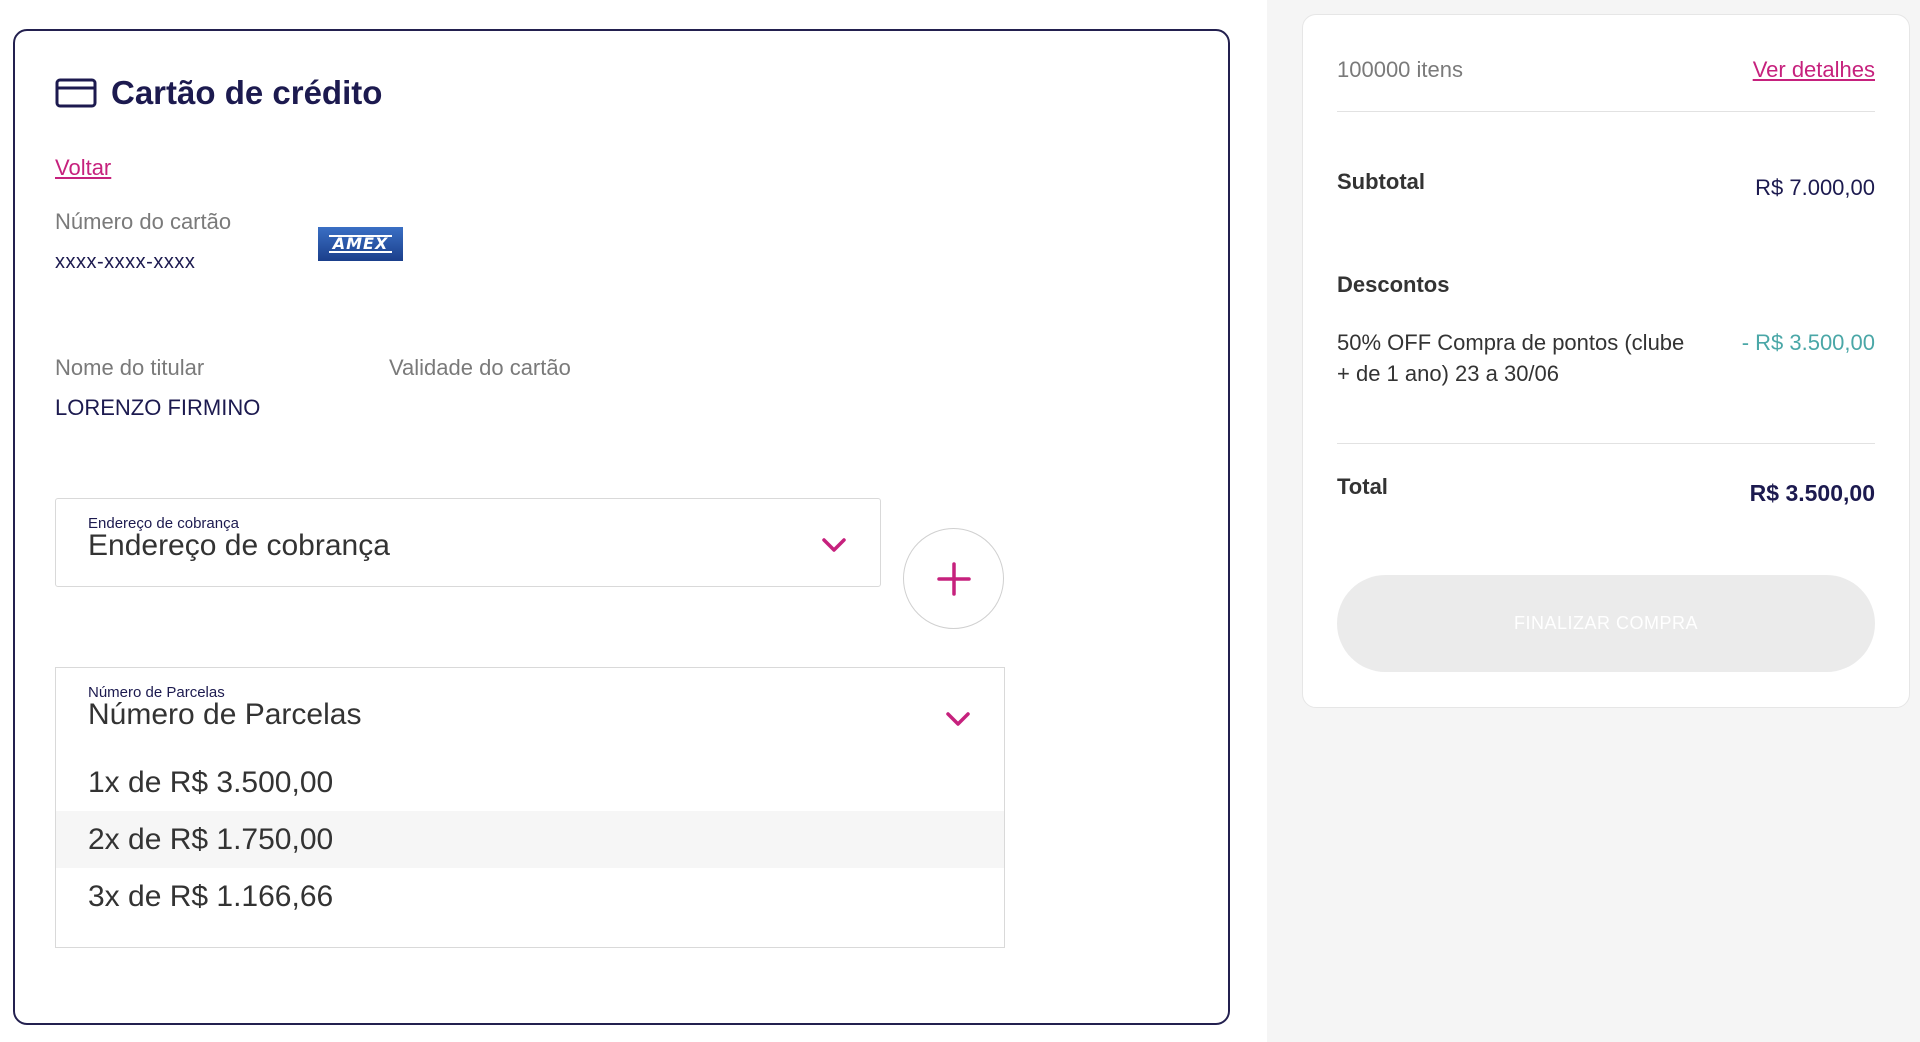 The width and height of the screenshot is (1920, 1042). Describe the element at coordinates (125, 262) in the screenshot. I see `card-number-value: xxxx-xxxx-xxxx` at that location.